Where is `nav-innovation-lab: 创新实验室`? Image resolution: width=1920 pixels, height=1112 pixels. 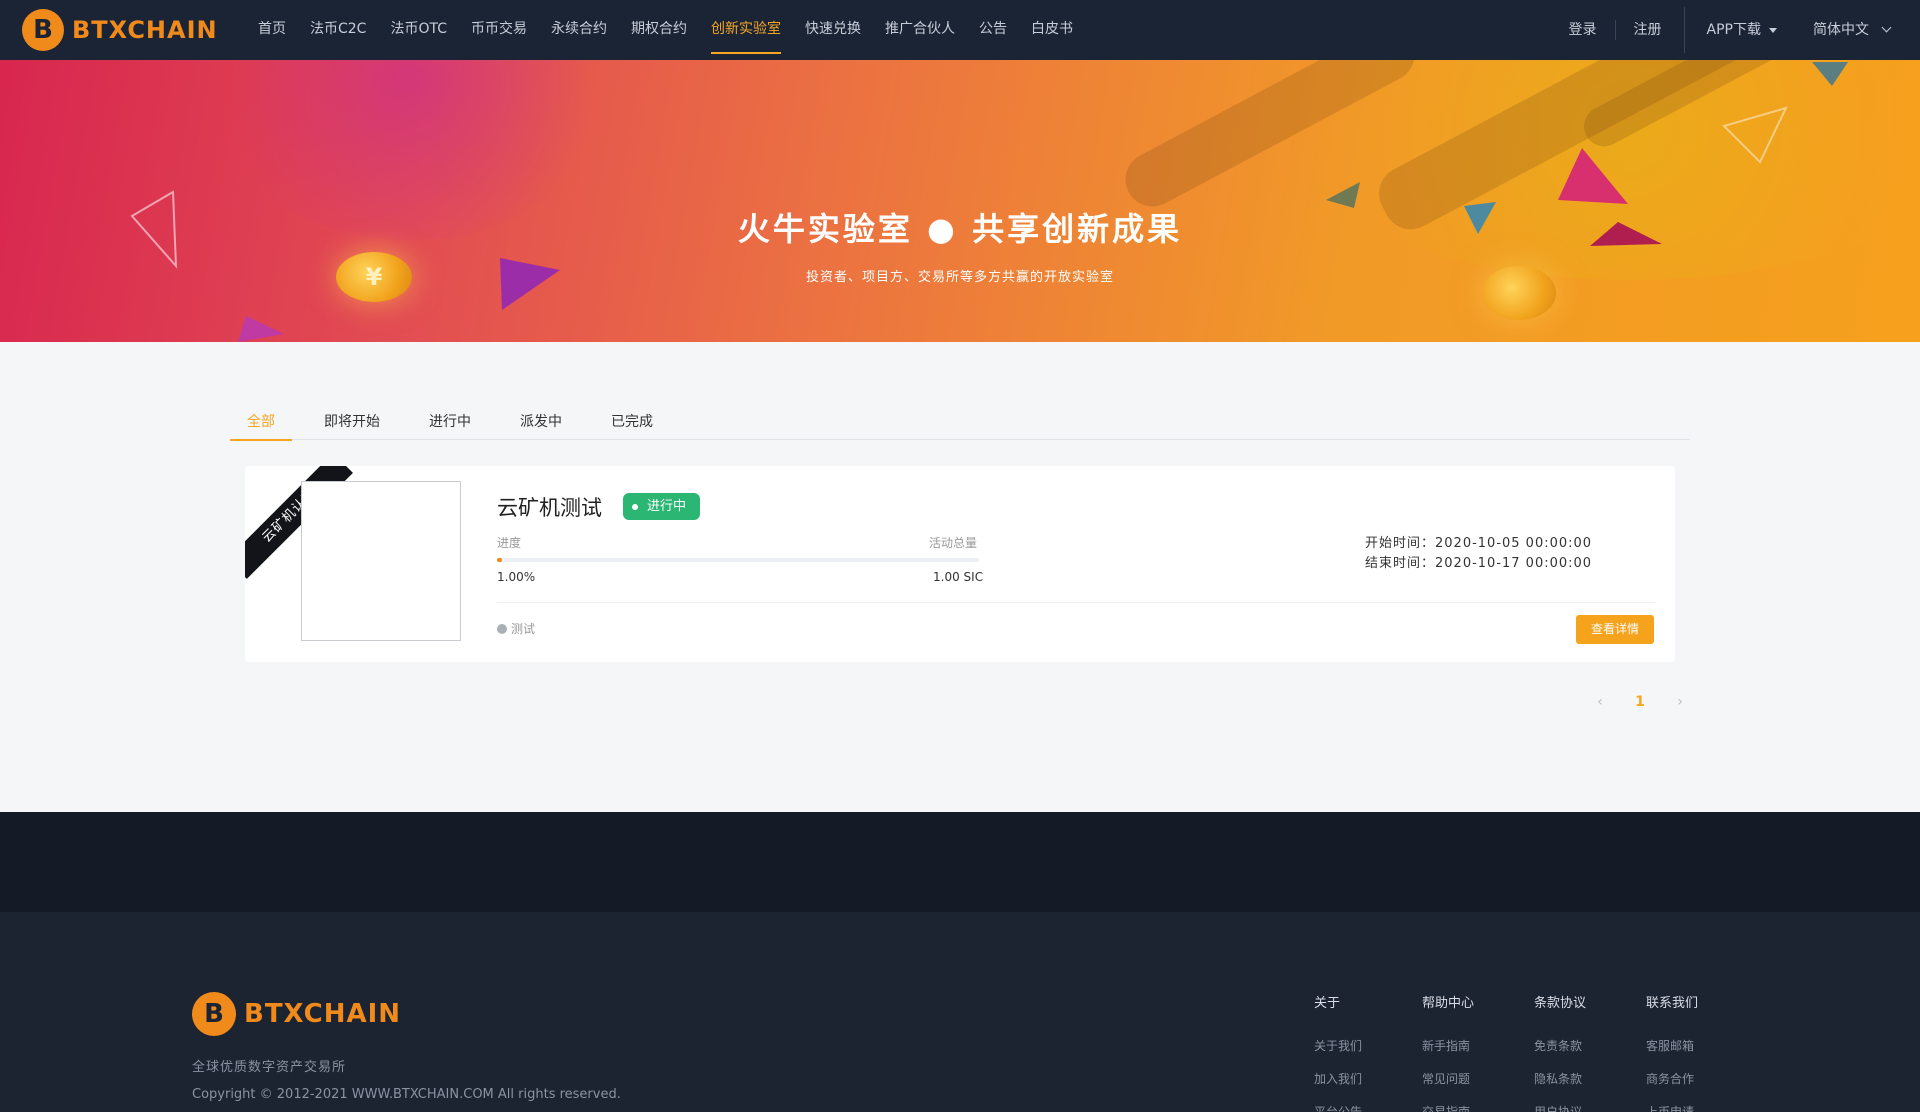
nav-innovation-lab: 创新实验室 is located at coordinates (746, 30).